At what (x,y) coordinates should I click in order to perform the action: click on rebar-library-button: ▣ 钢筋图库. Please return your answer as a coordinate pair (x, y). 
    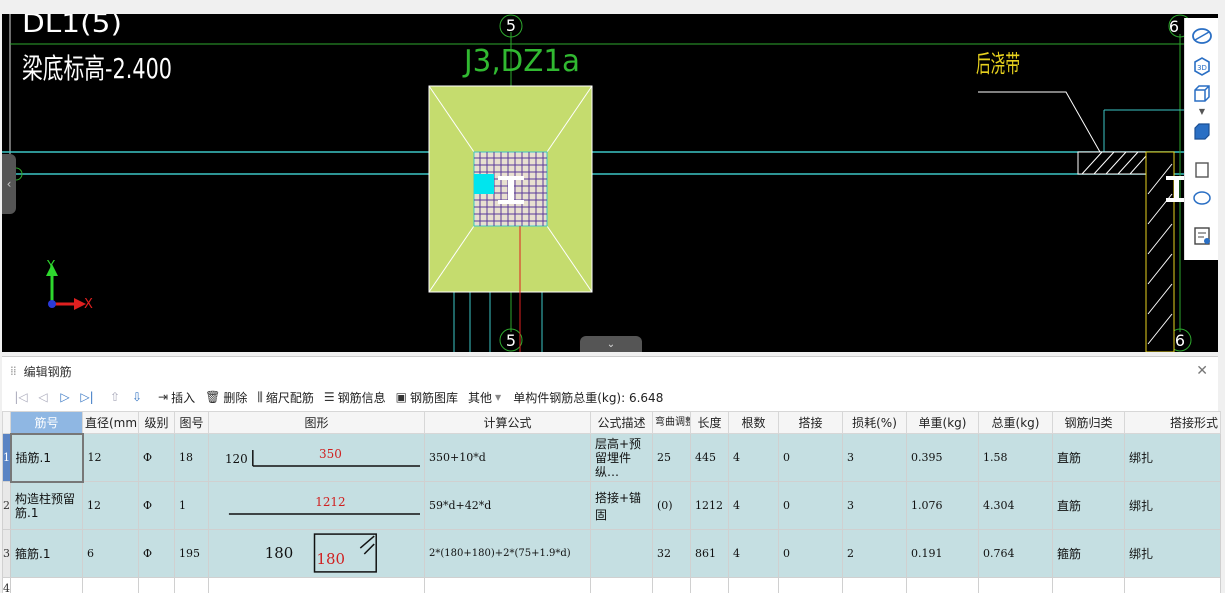
    Looking at the image, I should click on (427, 397).